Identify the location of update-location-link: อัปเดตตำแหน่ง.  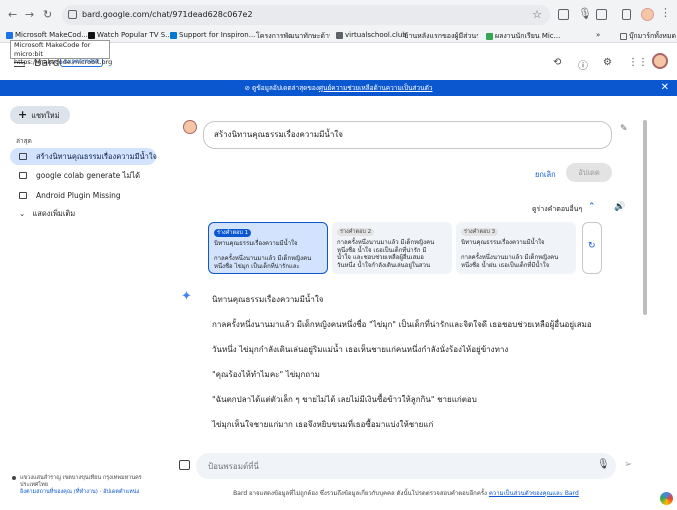
(121, 492).